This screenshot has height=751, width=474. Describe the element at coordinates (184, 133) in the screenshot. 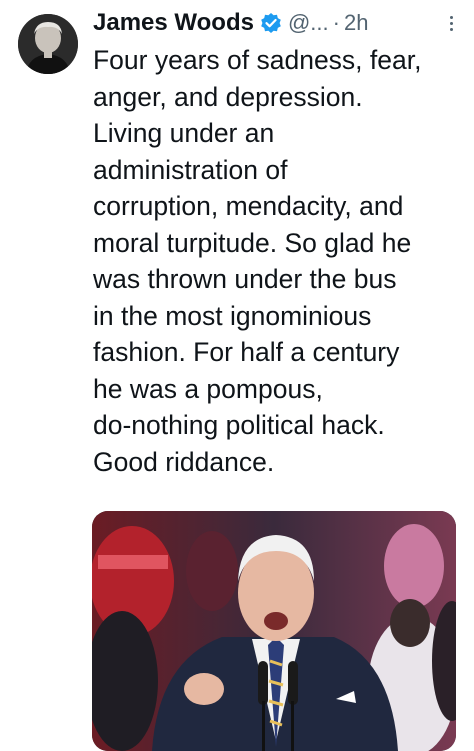

I see `tweet-text-line: Living under an` at that location.